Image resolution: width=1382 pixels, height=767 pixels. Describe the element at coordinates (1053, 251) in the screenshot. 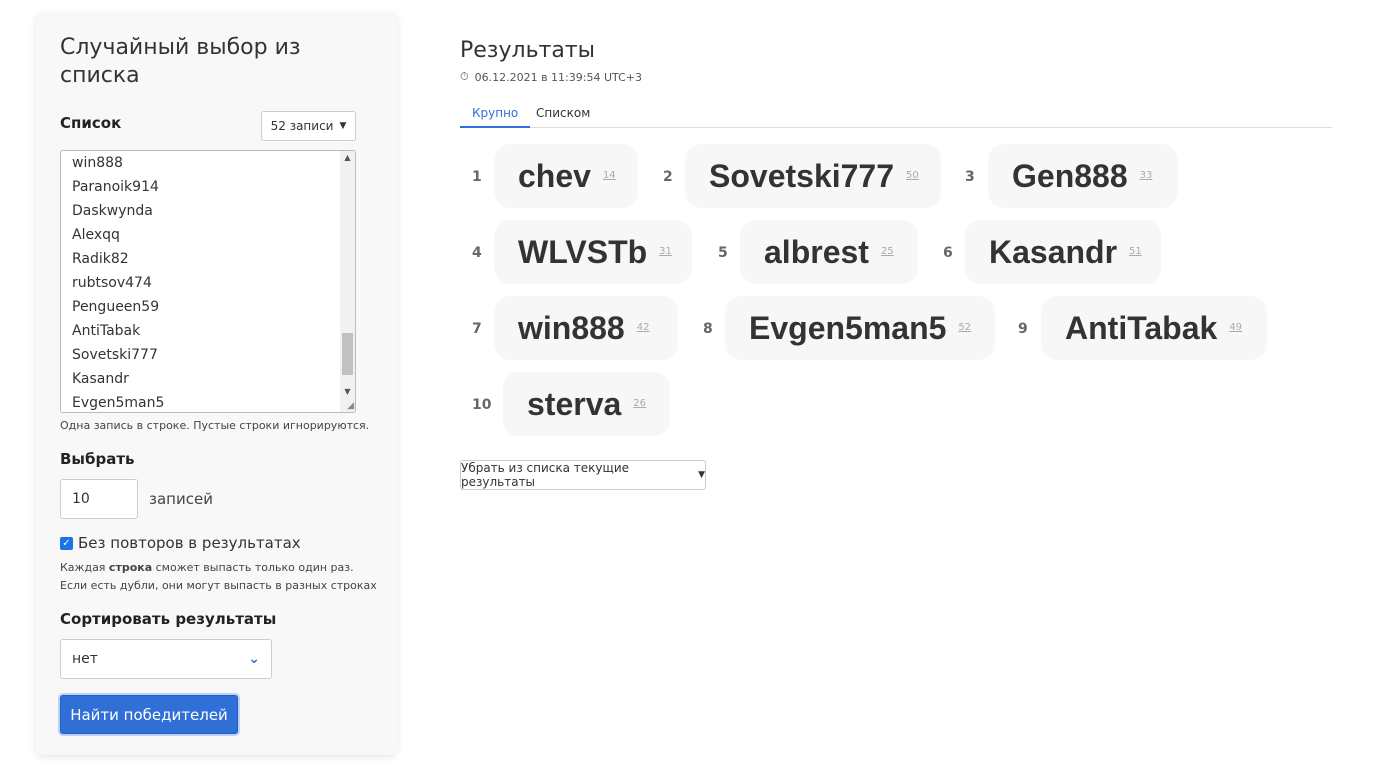

I see `winner-name: Kasandr` at that location.